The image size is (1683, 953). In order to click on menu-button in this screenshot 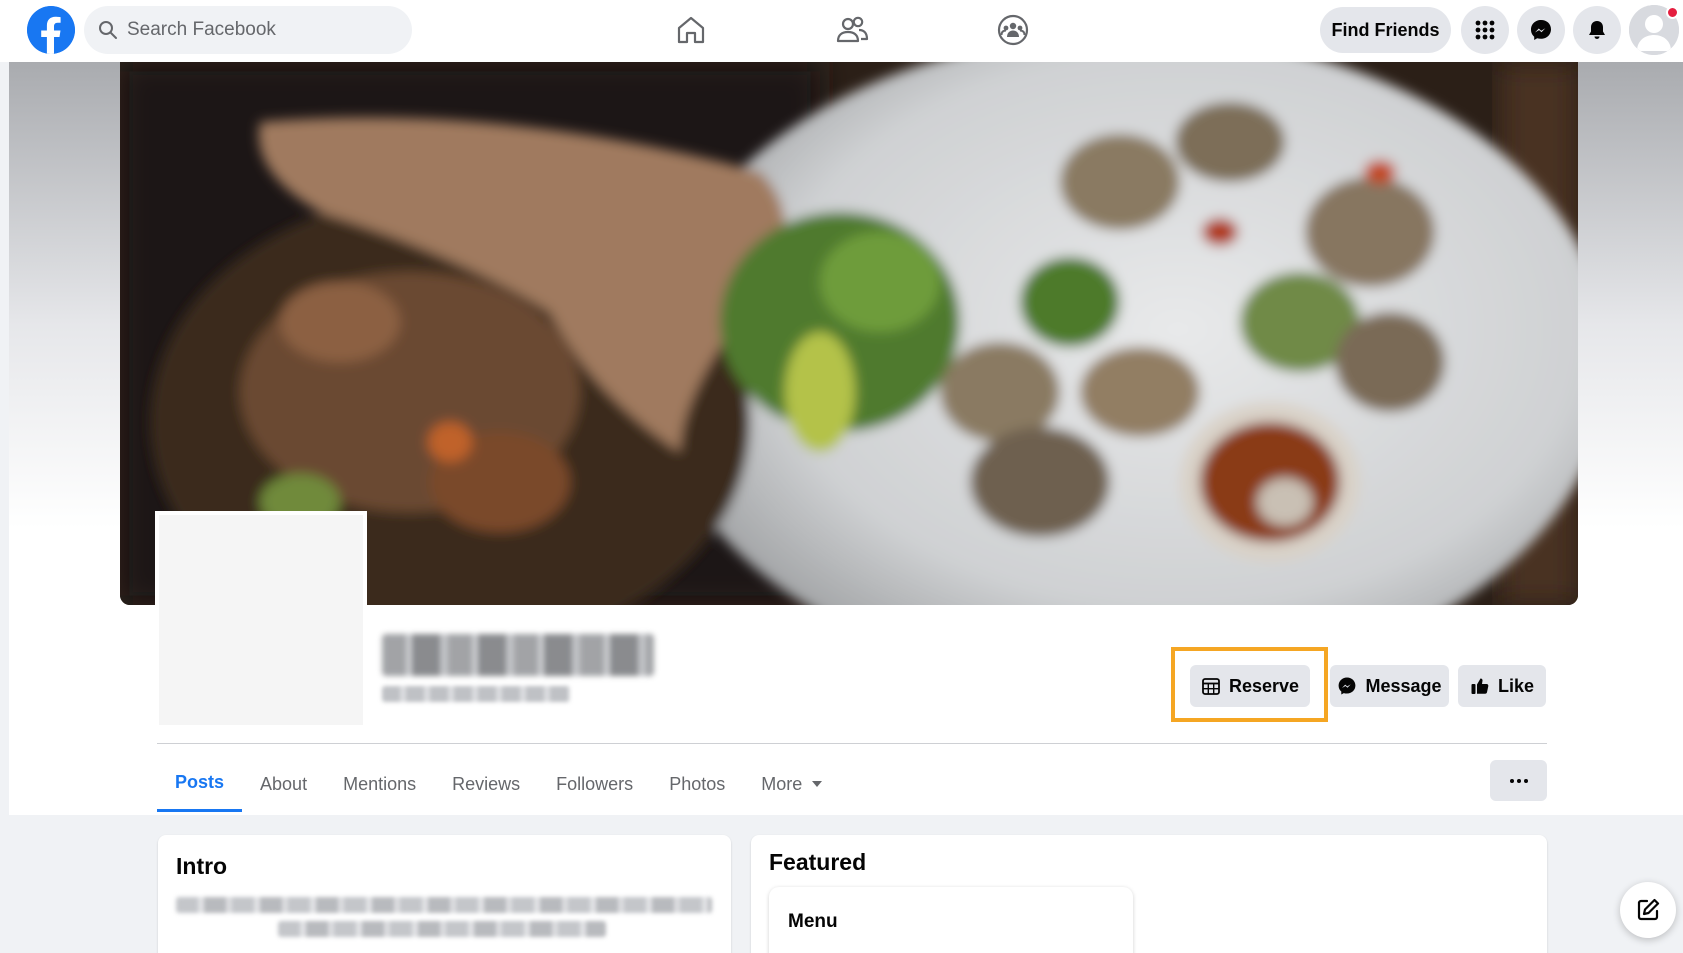, I will do `click(1485, 30)`.